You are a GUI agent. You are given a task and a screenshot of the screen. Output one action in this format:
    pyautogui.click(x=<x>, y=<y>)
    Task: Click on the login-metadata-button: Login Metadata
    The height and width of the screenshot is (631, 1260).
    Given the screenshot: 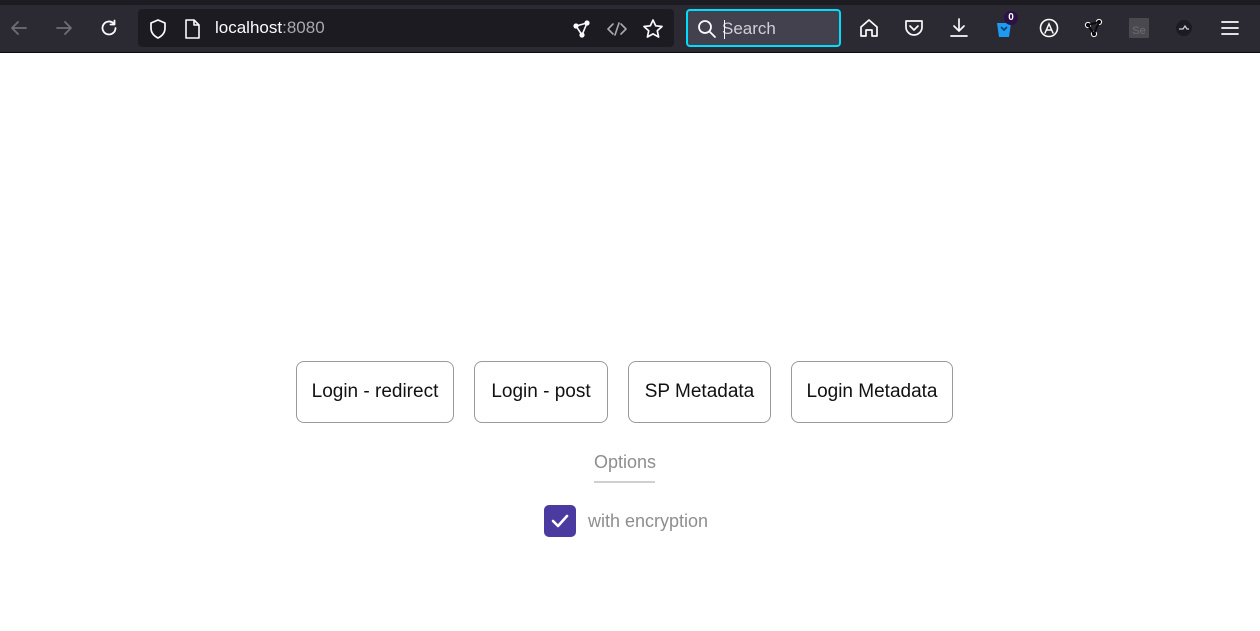 What is the action you would take?
    pyautogui.click(x=872, y=392)
    